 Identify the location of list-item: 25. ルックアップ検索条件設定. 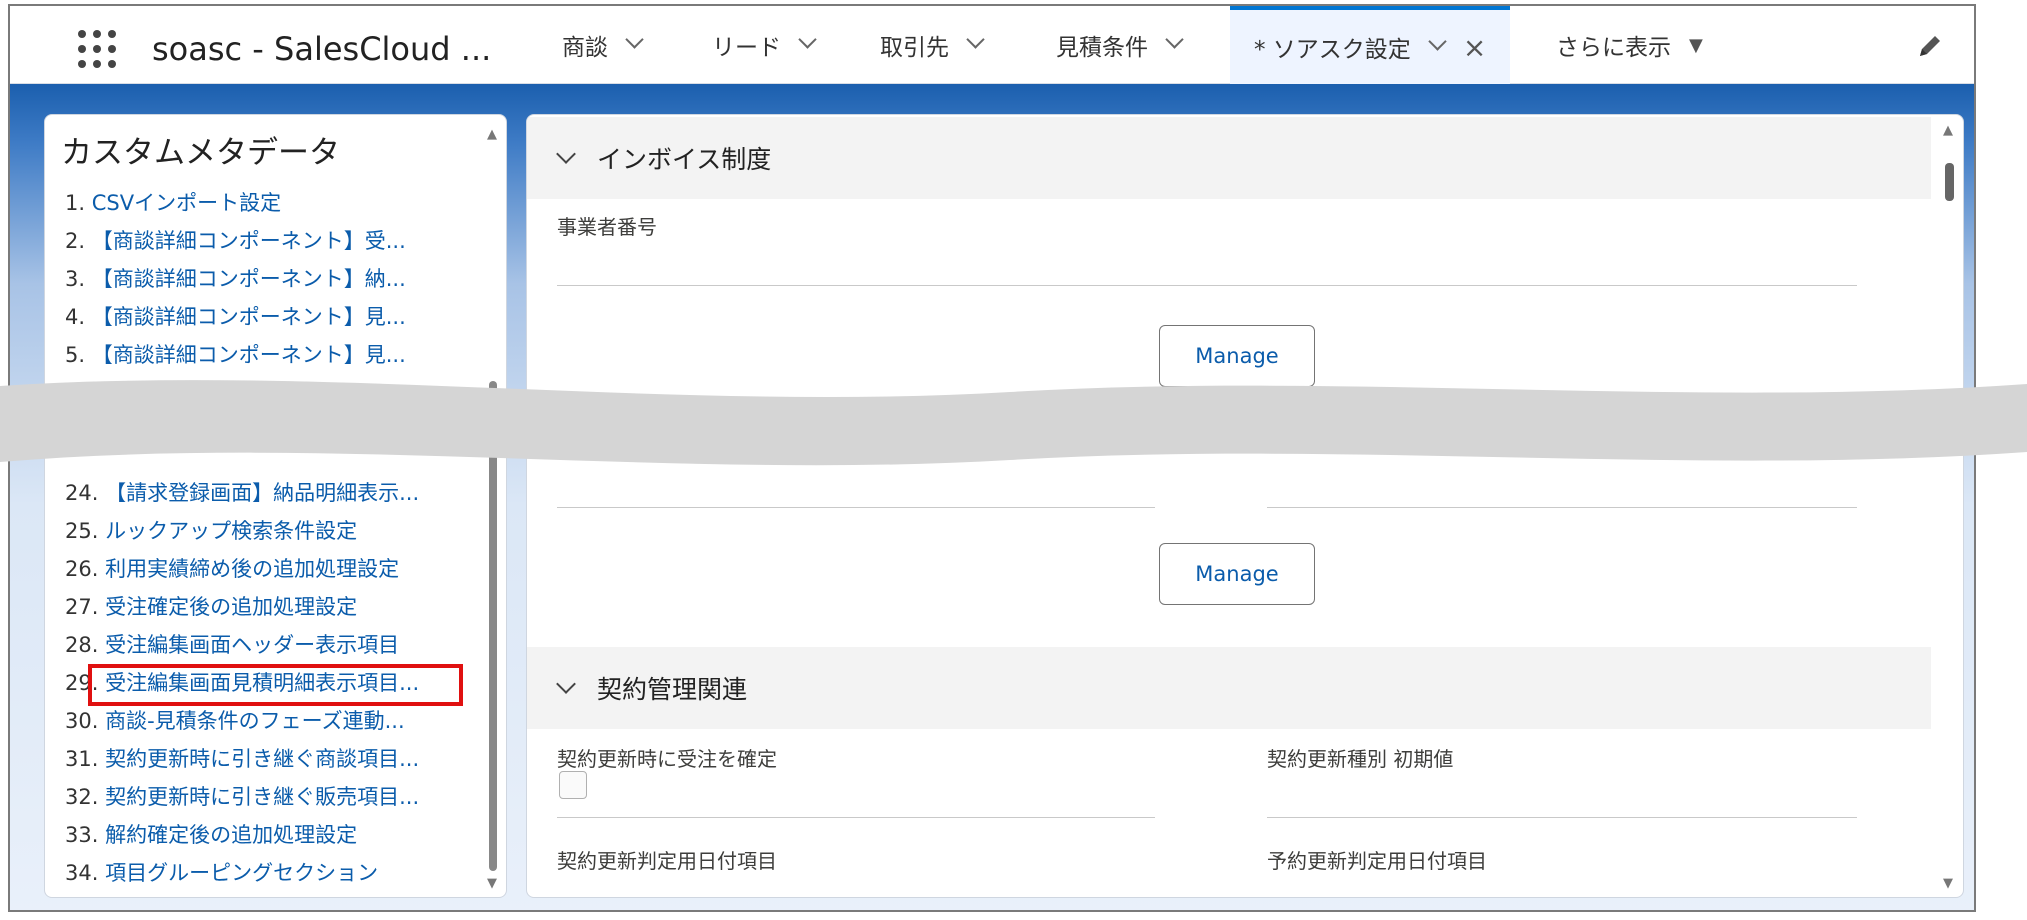
(285, 530).